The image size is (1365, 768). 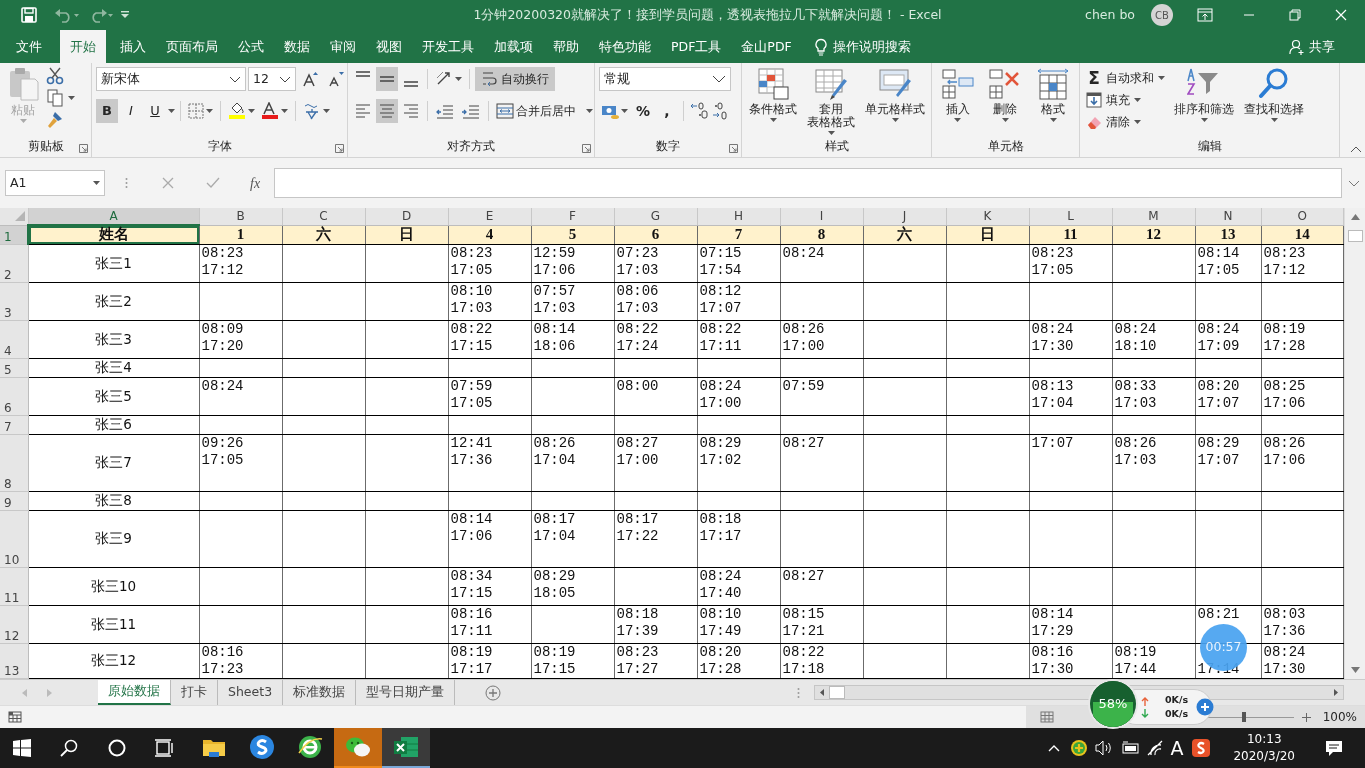 What do you see at coordinates (55, 183) in the screenshot?
I see `name-box: A1` at bounding box center [55, 183].